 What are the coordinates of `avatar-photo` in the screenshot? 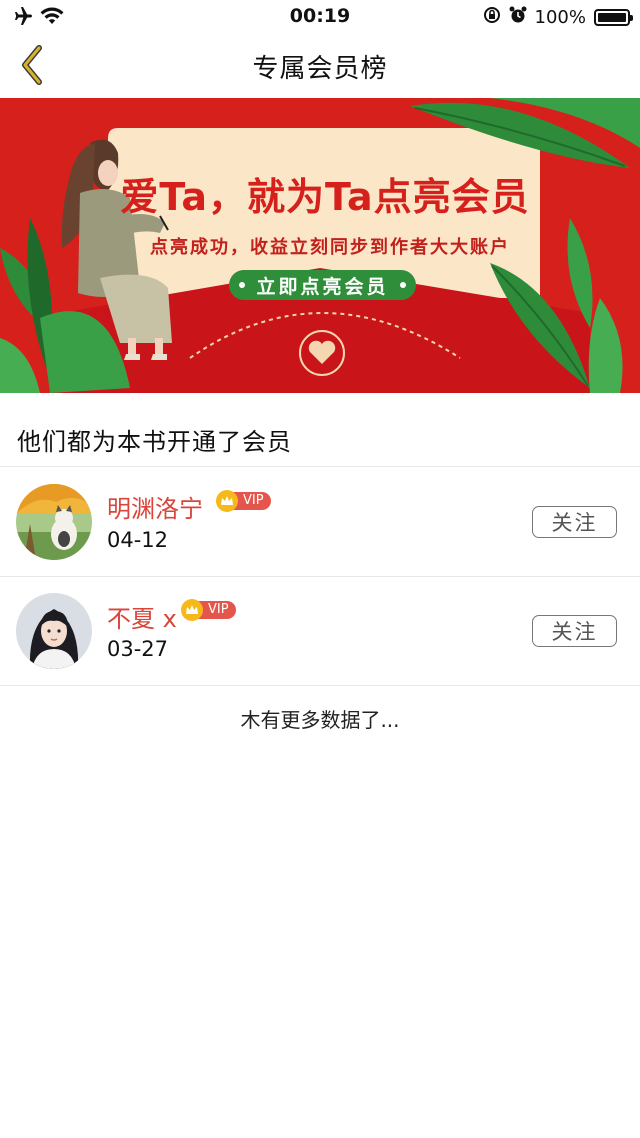 It's located at (54, 631).